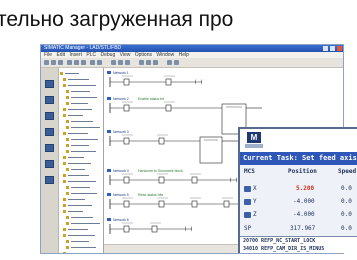 The height and width of the screenshot is (260, 357). I want to click on plc-title-bar: SIMATIC Manager - LAD/STL/FBD, so click(192, 48).